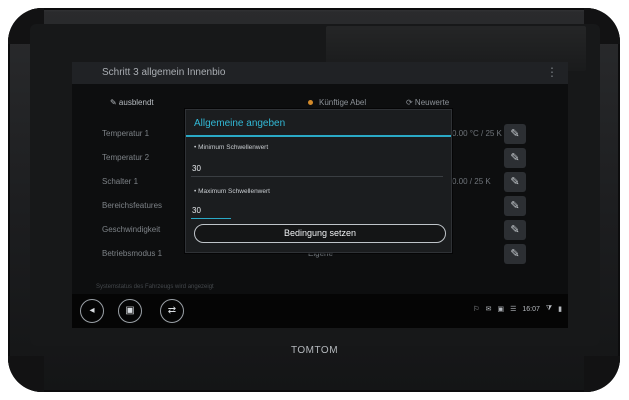 The image size is (629, 400). What do you see at coordinates (531, 309) in the screenshot?
I see `clock-time: 16:07` at bounding box center [531, 309].